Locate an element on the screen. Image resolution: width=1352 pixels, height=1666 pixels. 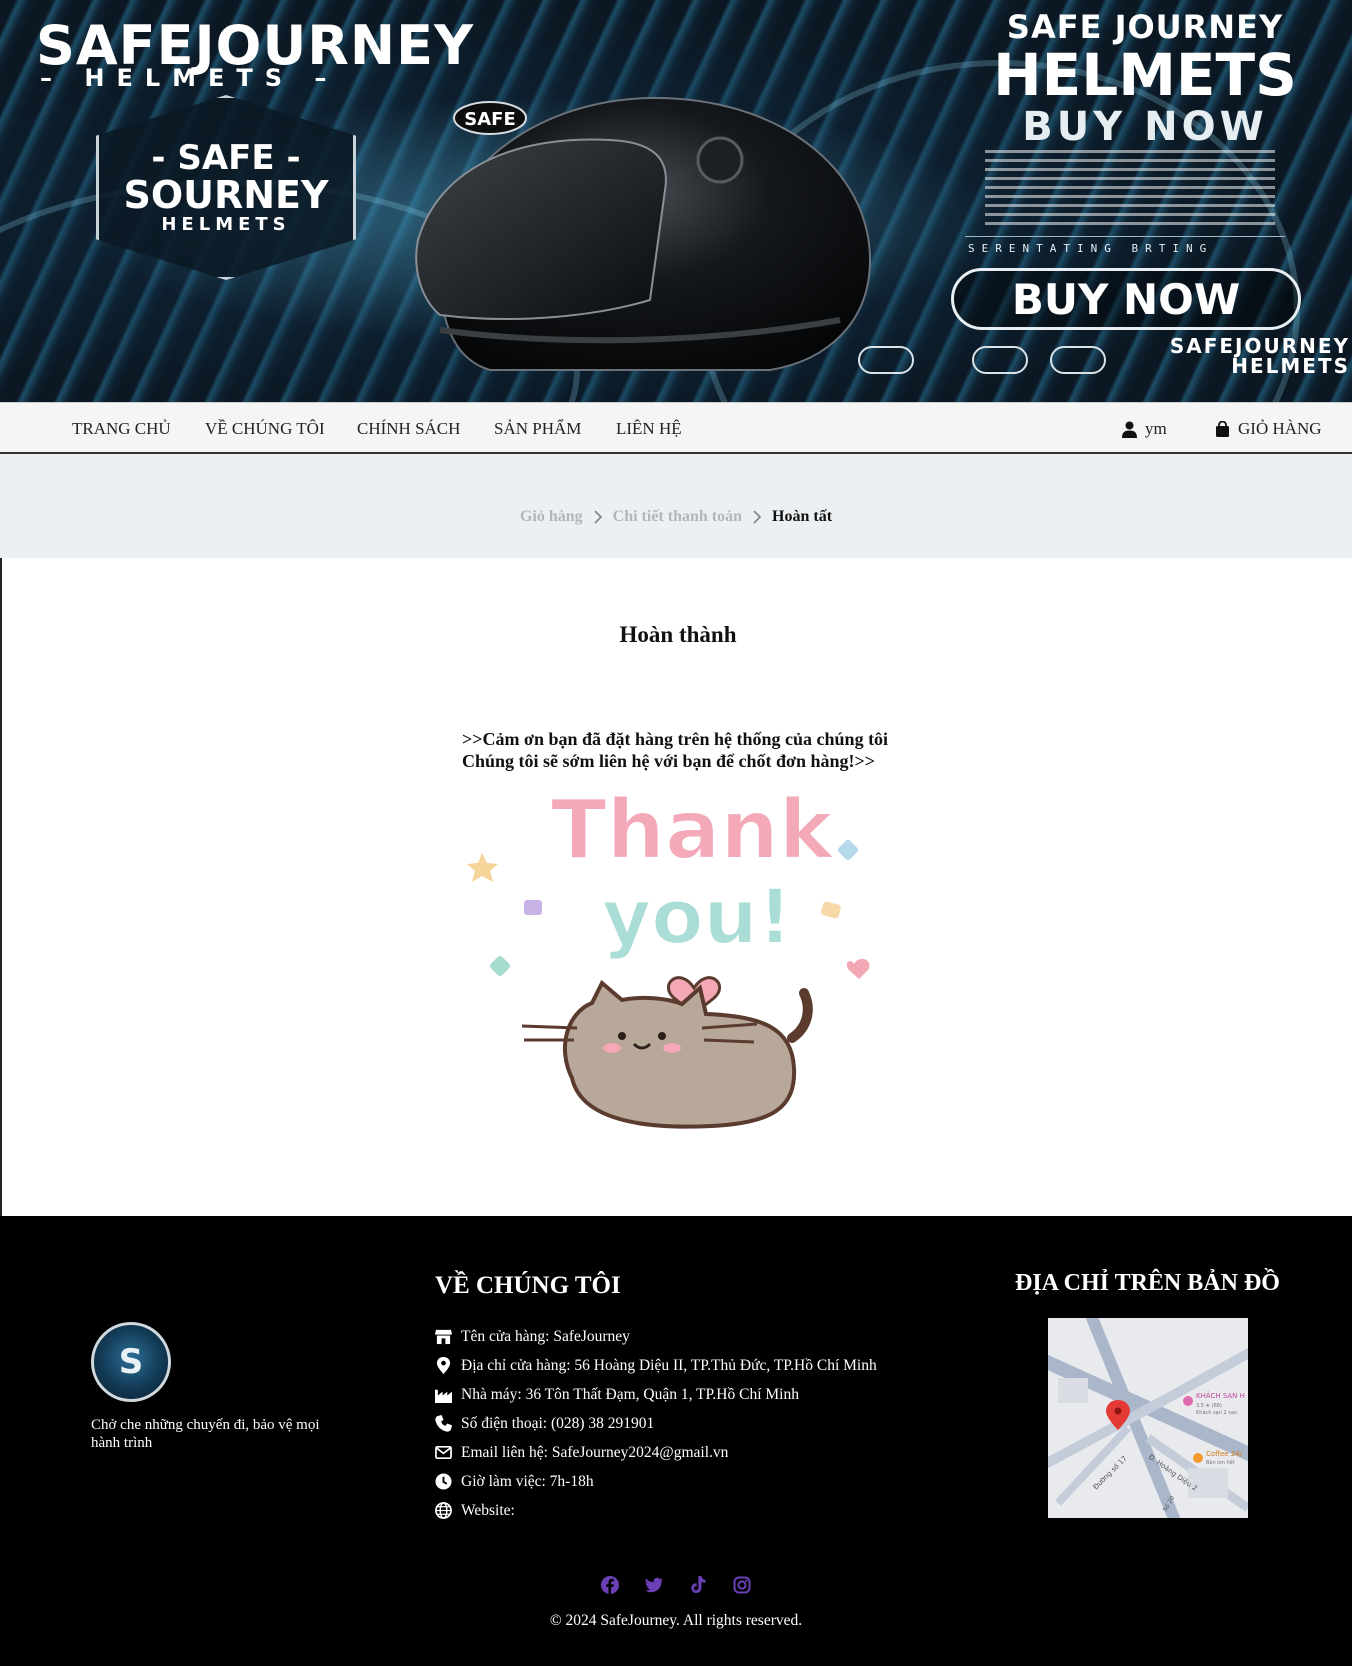
helmet-logo-text: SAFE is located at coordinates (490, 119).